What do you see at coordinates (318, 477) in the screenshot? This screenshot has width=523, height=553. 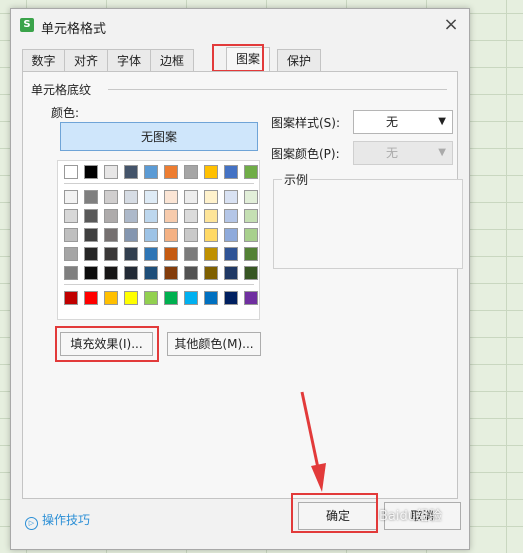 I see `arrow-head` at bounding box center [318, 477].